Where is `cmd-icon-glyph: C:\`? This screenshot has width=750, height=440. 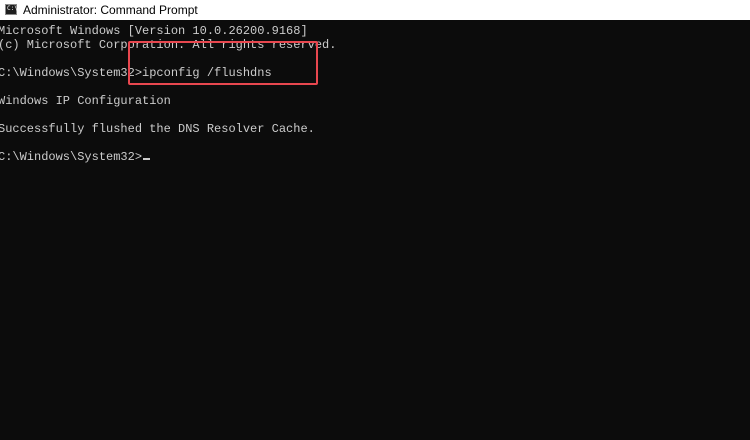
cmd-icon-glyph: C:\ is located at coordinates (12, 8).